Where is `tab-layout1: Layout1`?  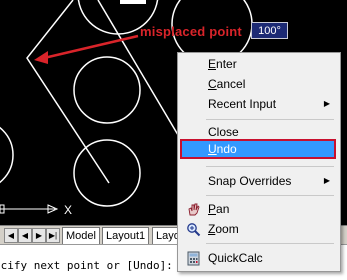 tab-layout1: Layout1 is located at coordinates (126, 235).